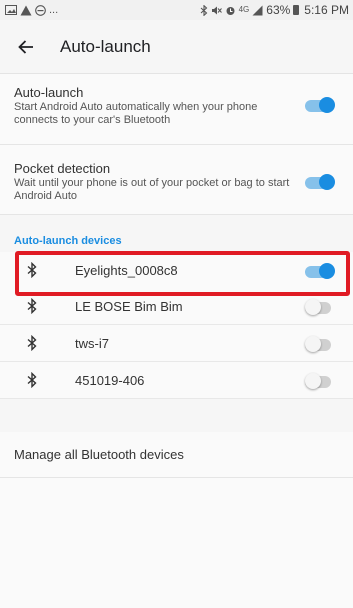  What do you see at coordinates (230, 10) in the screenshot?
I see `alarm-icon` at bounding box center [230, 10].